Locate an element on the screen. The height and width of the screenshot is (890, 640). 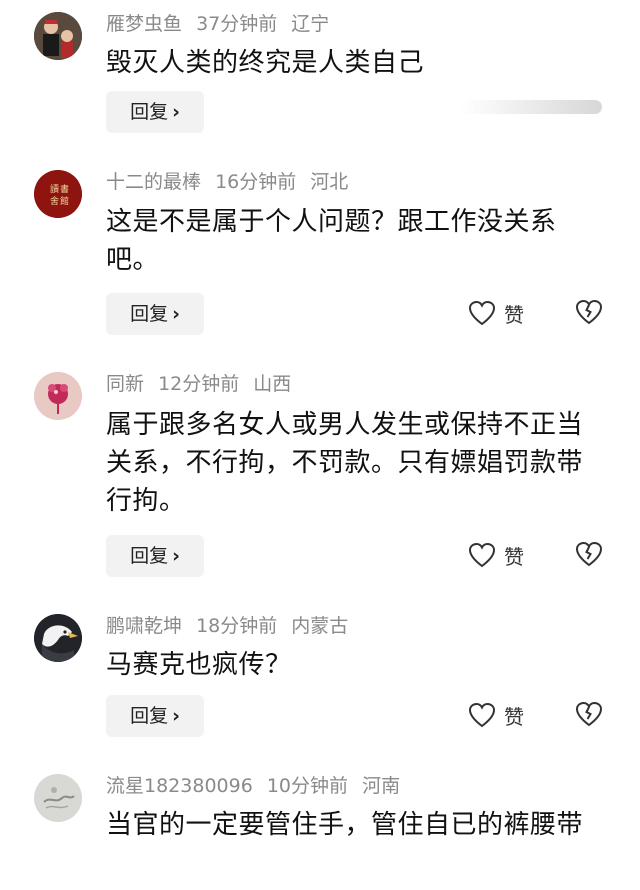
horizontal-scrollbar is located at coordinates (531, 107).